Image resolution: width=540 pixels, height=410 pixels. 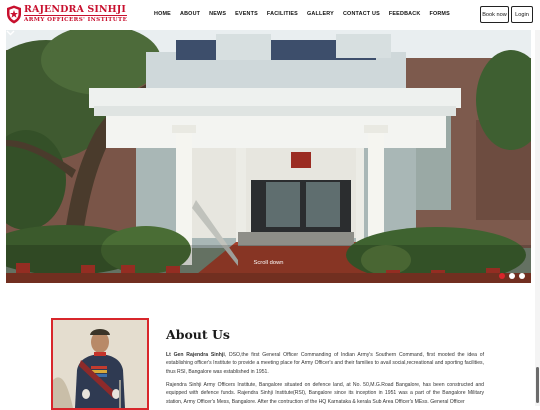 I want to click on nav-facilities: FACILITIES, so click(x=282, y=14).